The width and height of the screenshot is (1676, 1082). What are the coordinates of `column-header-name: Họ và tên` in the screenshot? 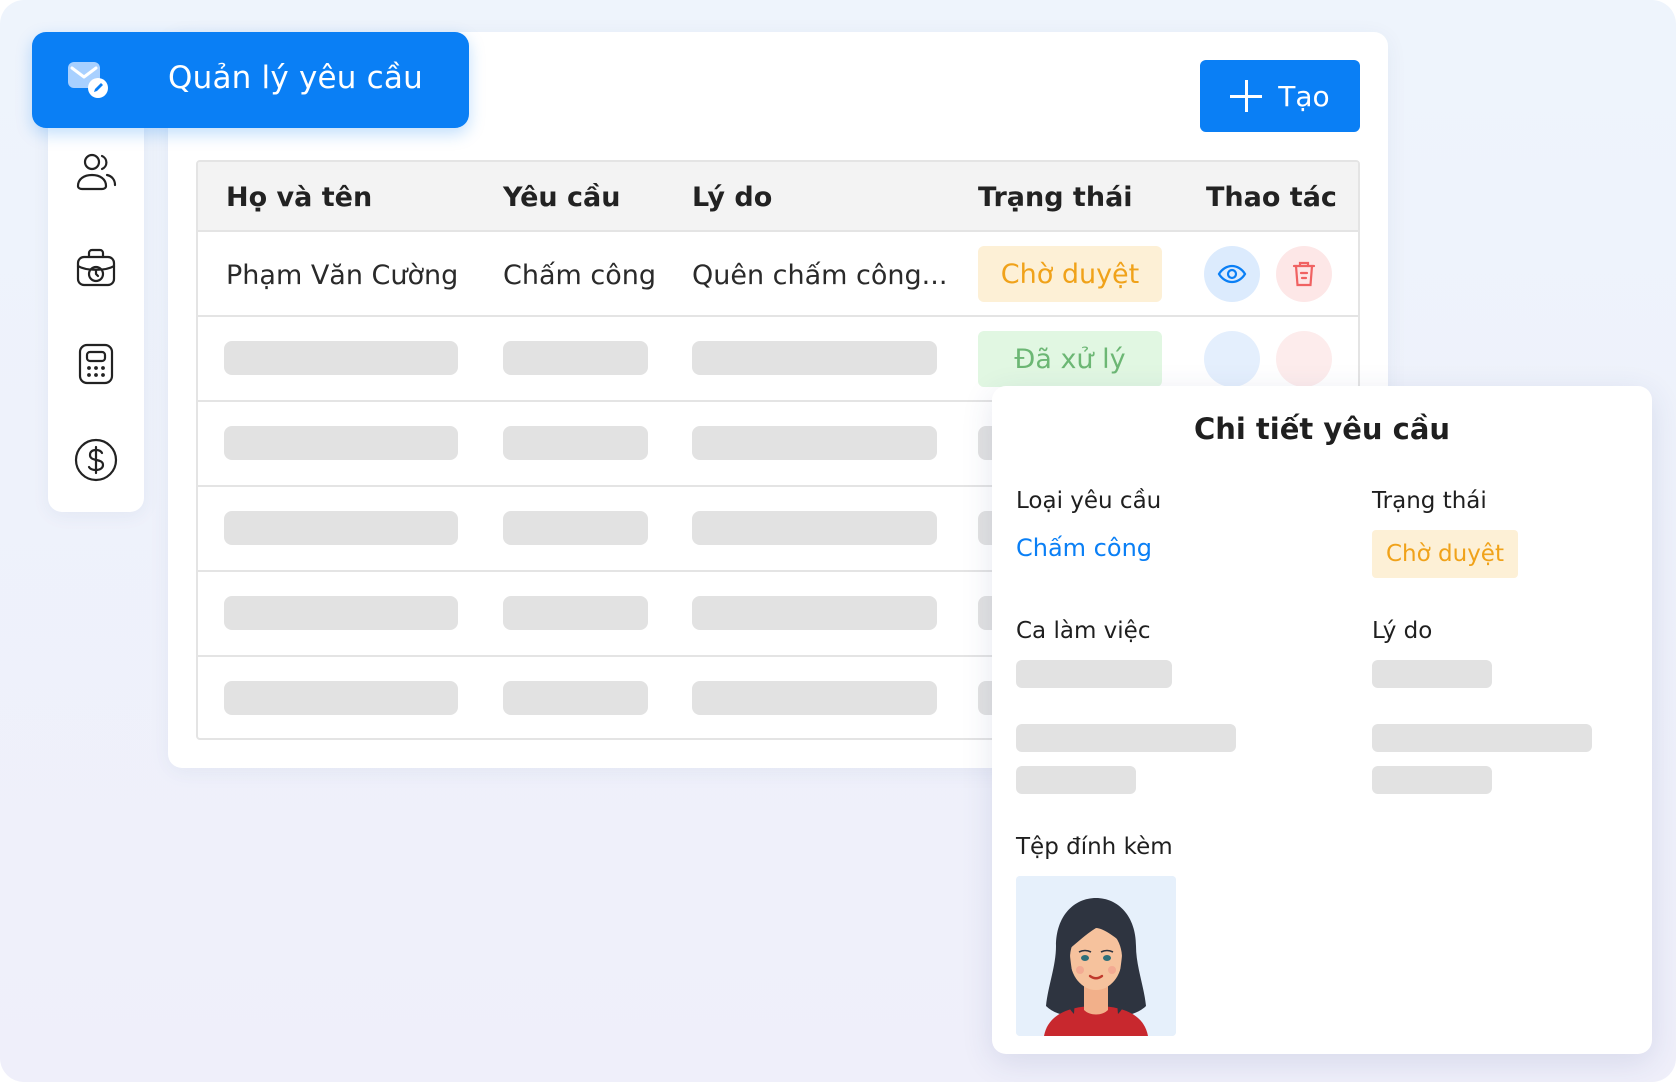 It's located at (299, 197).